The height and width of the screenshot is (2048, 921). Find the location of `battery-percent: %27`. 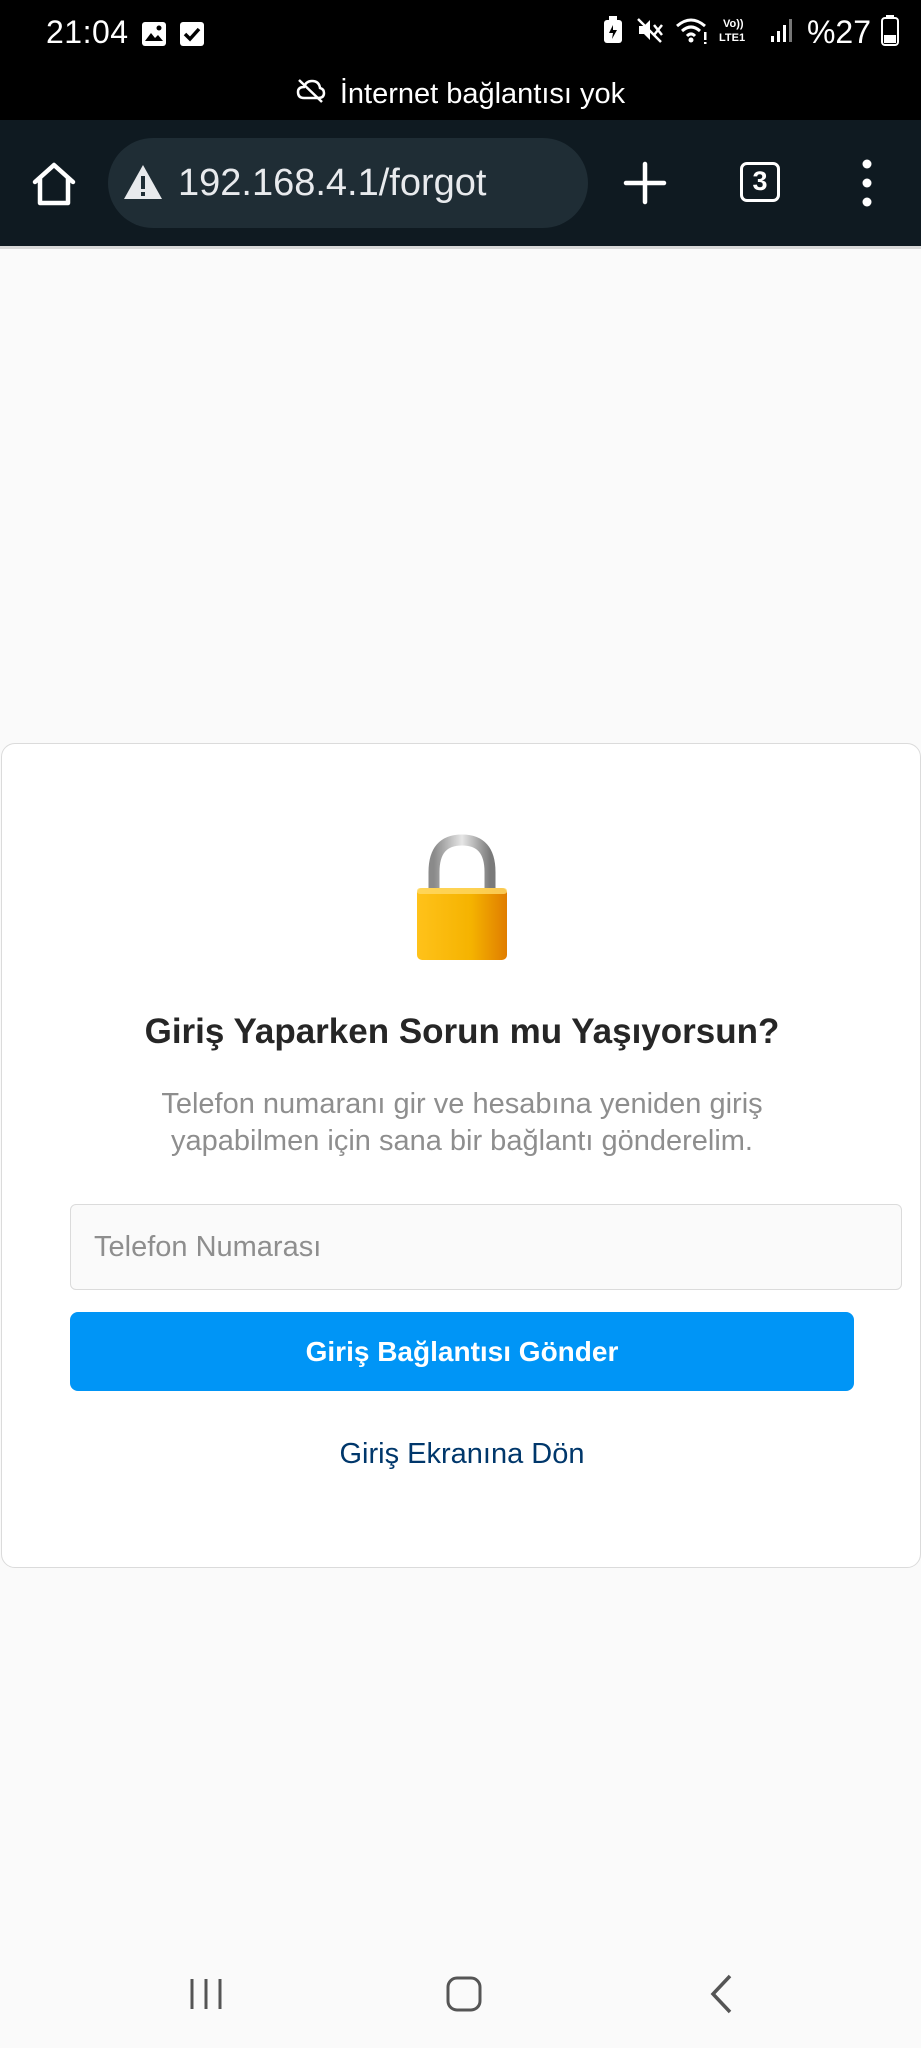

battery-percent: %27 is located at coordinates (838, 32).